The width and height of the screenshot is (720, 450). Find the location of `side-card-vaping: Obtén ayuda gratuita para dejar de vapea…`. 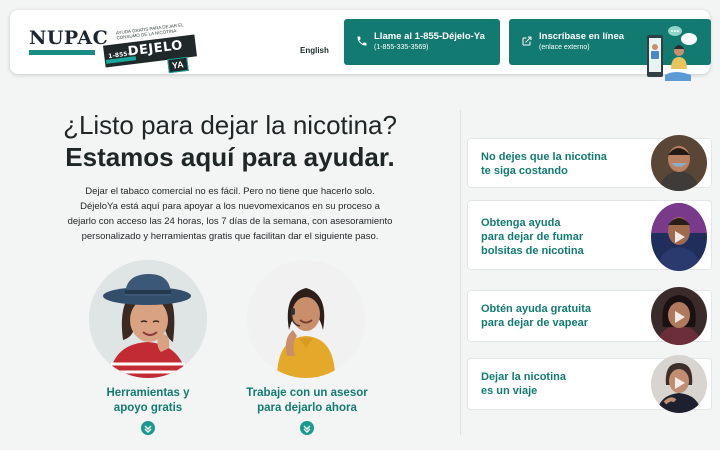

side-card-vaping: Obtén ayuda gratuita para dejar de vapea… is located at coordinates (589, 316).